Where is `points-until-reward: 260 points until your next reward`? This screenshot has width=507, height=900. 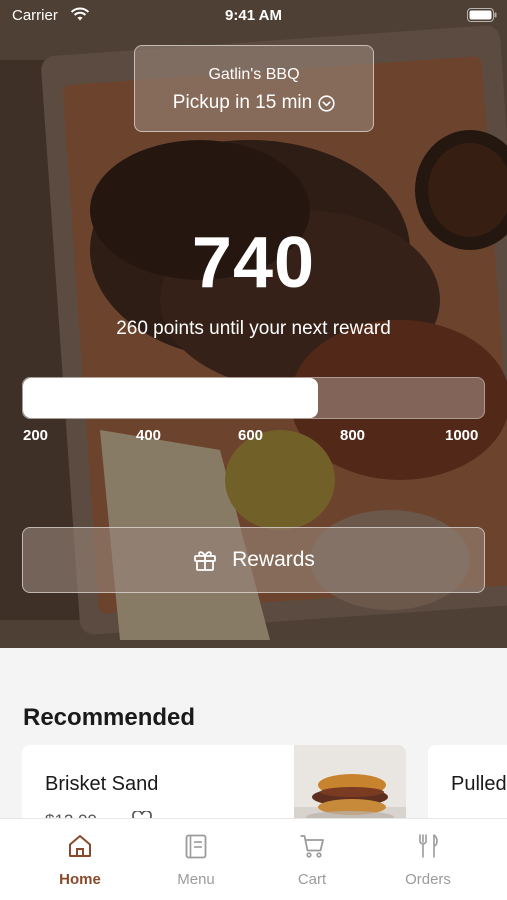
points-until-reward: 260 points until your next reward is located at coordinates (253, 328).